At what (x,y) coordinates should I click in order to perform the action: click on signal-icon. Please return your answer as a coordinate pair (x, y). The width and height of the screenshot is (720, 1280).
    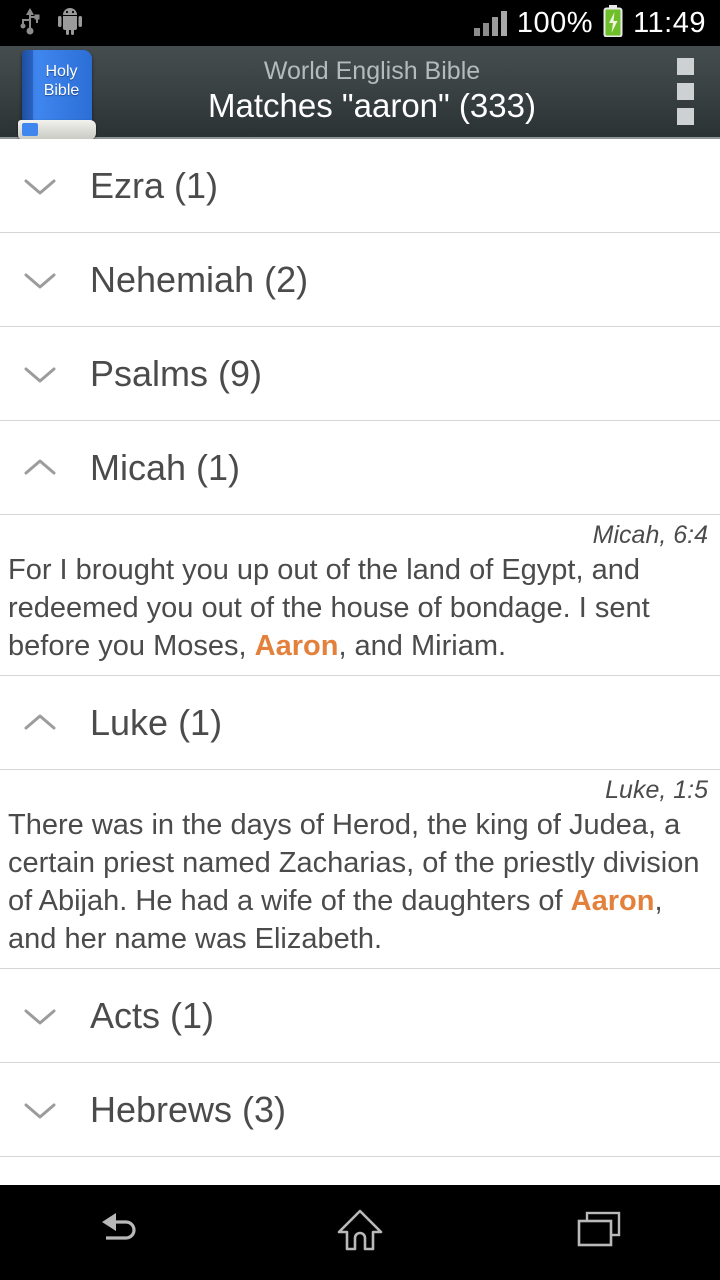
    Looking at the image, I should click on (490, 23).